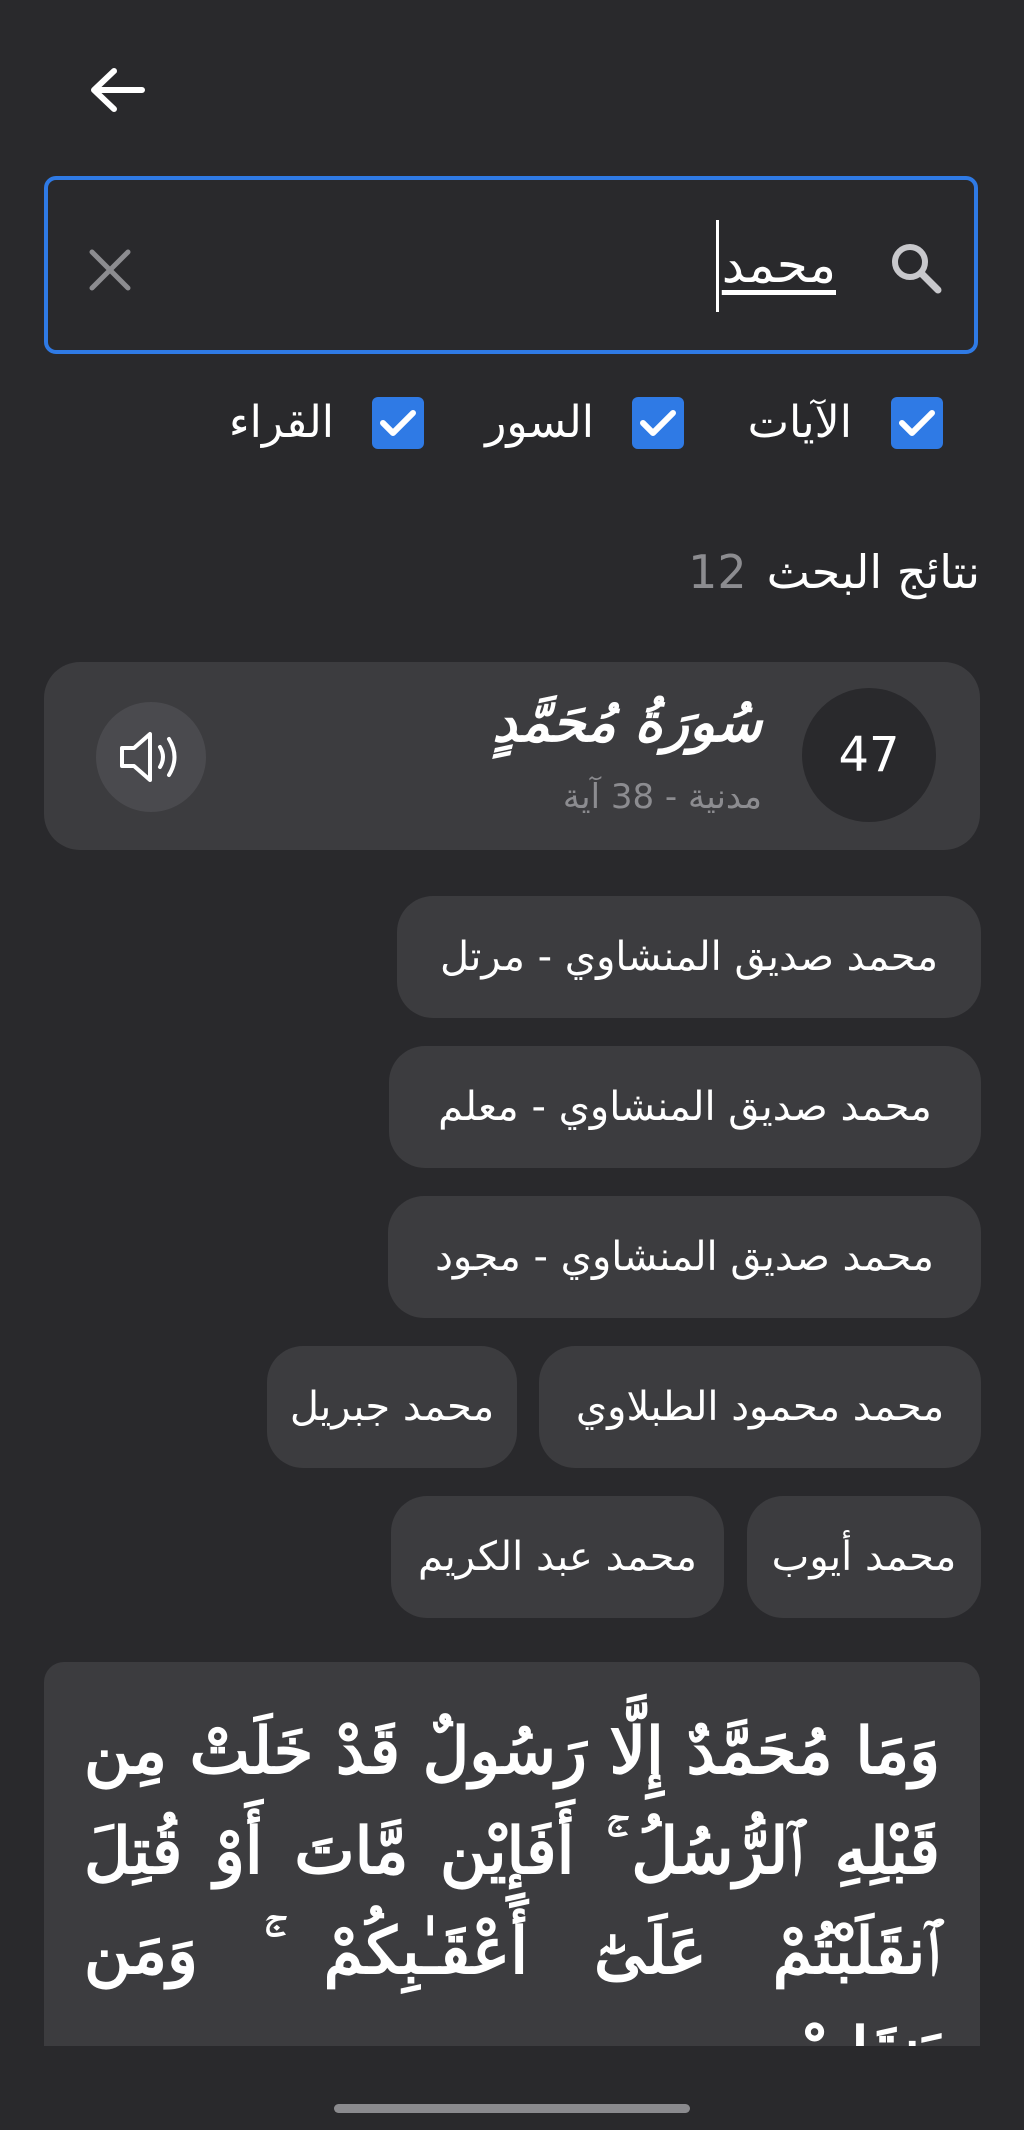  I want to click on search-query: محمد, so click(779, 265).